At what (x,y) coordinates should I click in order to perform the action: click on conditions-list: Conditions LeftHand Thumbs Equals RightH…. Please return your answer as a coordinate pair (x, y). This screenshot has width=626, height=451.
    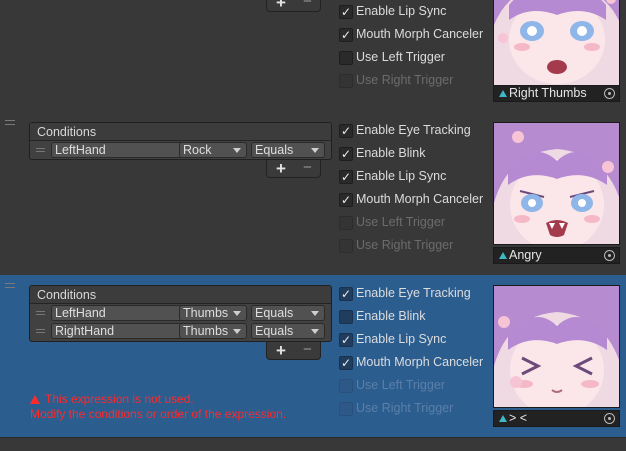
    Looking at the image, I should click on (180, 313).